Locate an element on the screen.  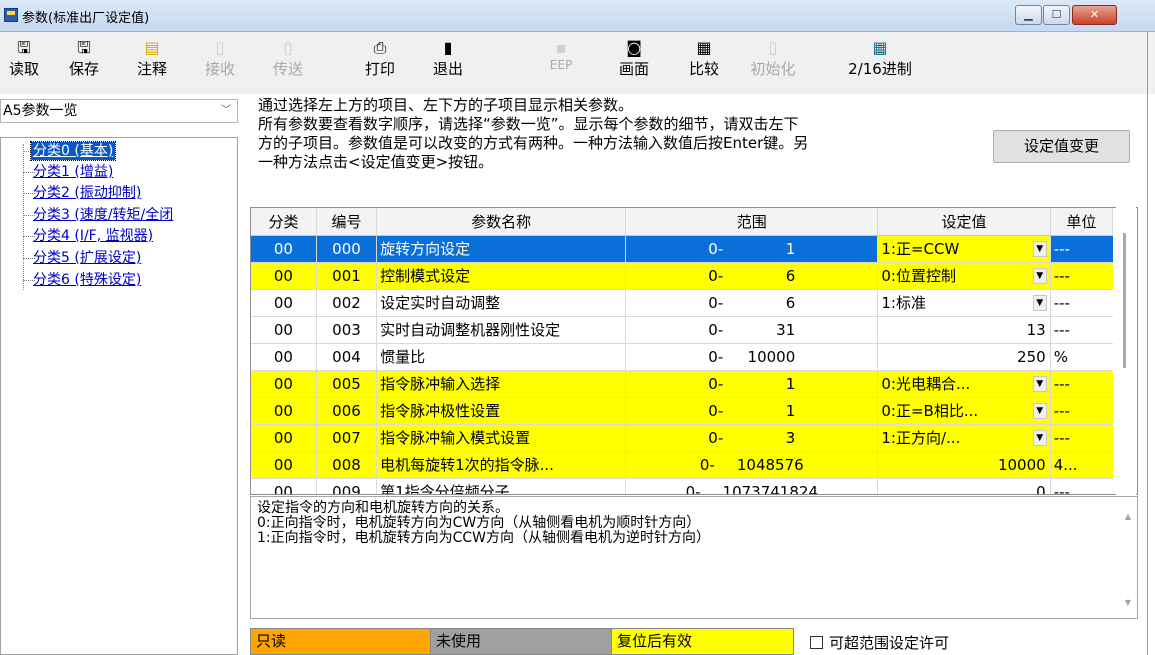
value-select: 0:位置控制 ▼ is located at coordinates (964, 276).